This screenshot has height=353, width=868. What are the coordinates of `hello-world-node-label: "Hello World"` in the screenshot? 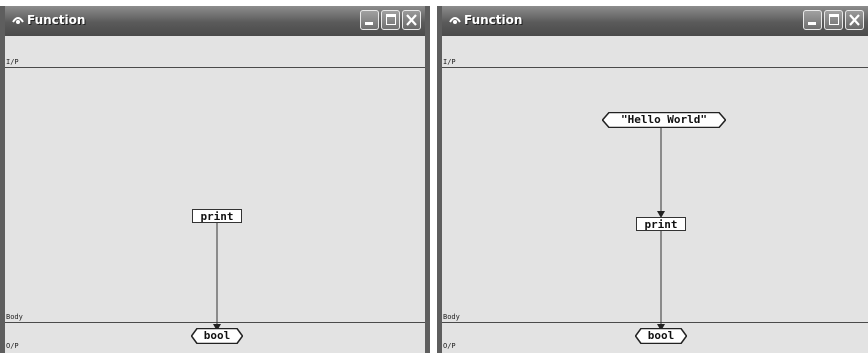 It's located at (664, 119).